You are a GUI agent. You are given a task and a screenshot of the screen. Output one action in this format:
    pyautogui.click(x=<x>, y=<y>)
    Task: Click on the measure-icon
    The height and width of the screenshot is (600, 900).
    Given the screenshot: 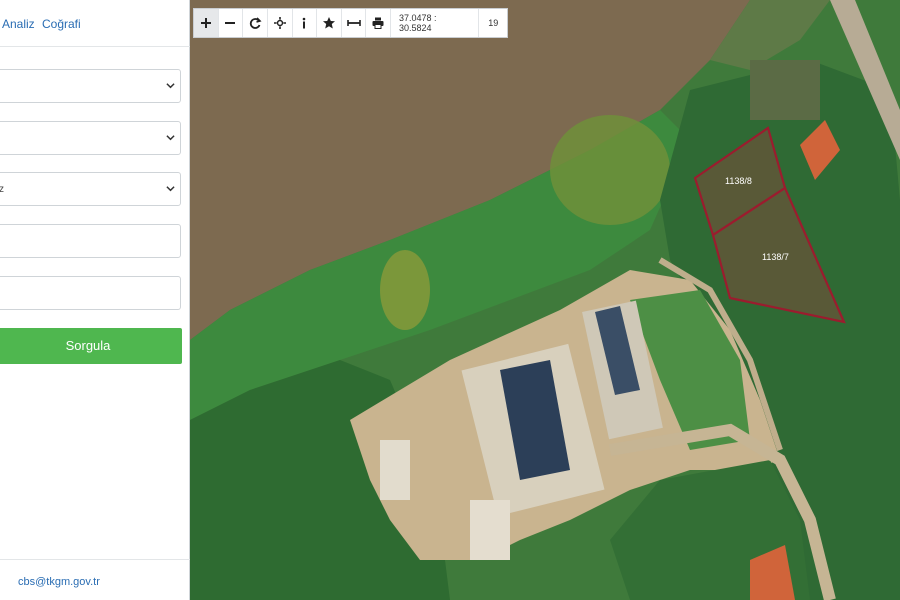 What is the action you would take?
    pyautogui.click(x=353, y=23)
    